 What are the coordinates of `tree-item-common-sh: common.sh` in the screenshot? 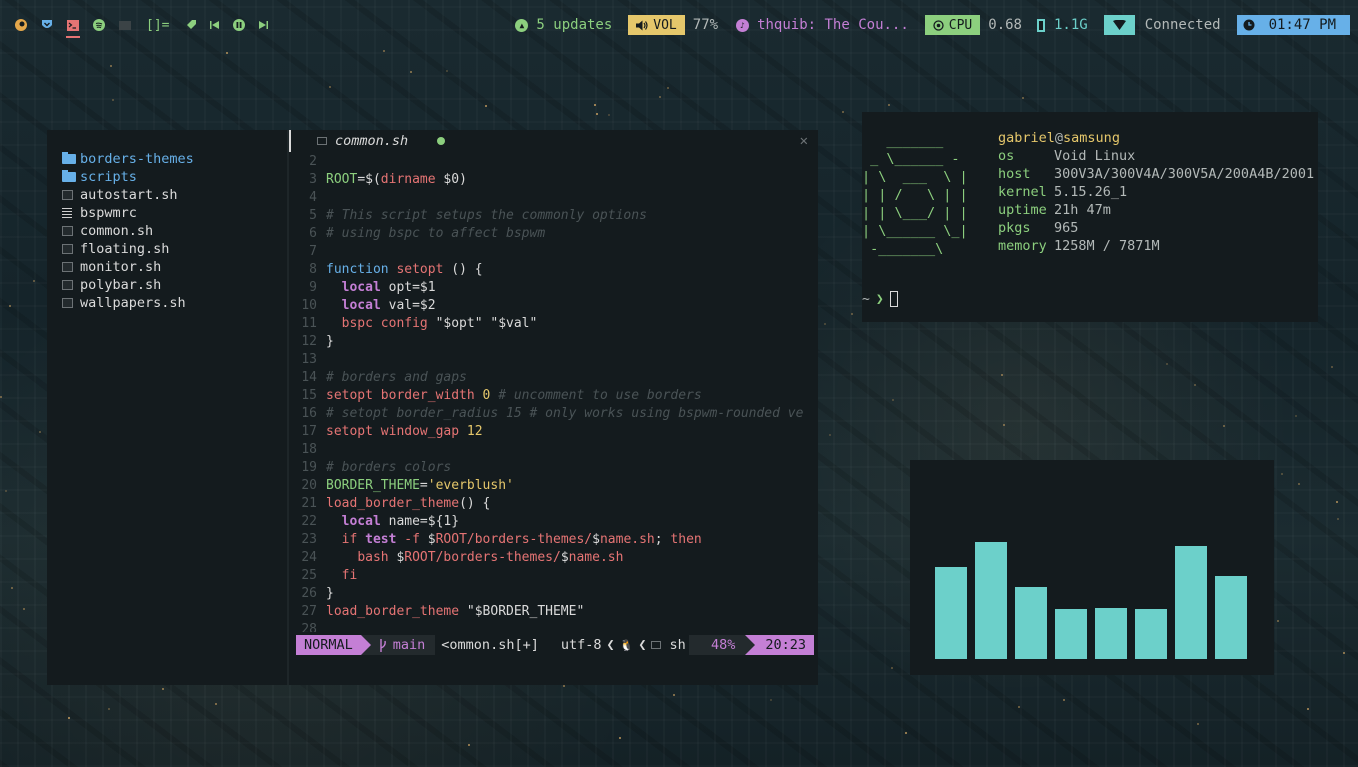 It's located at (167, 231).